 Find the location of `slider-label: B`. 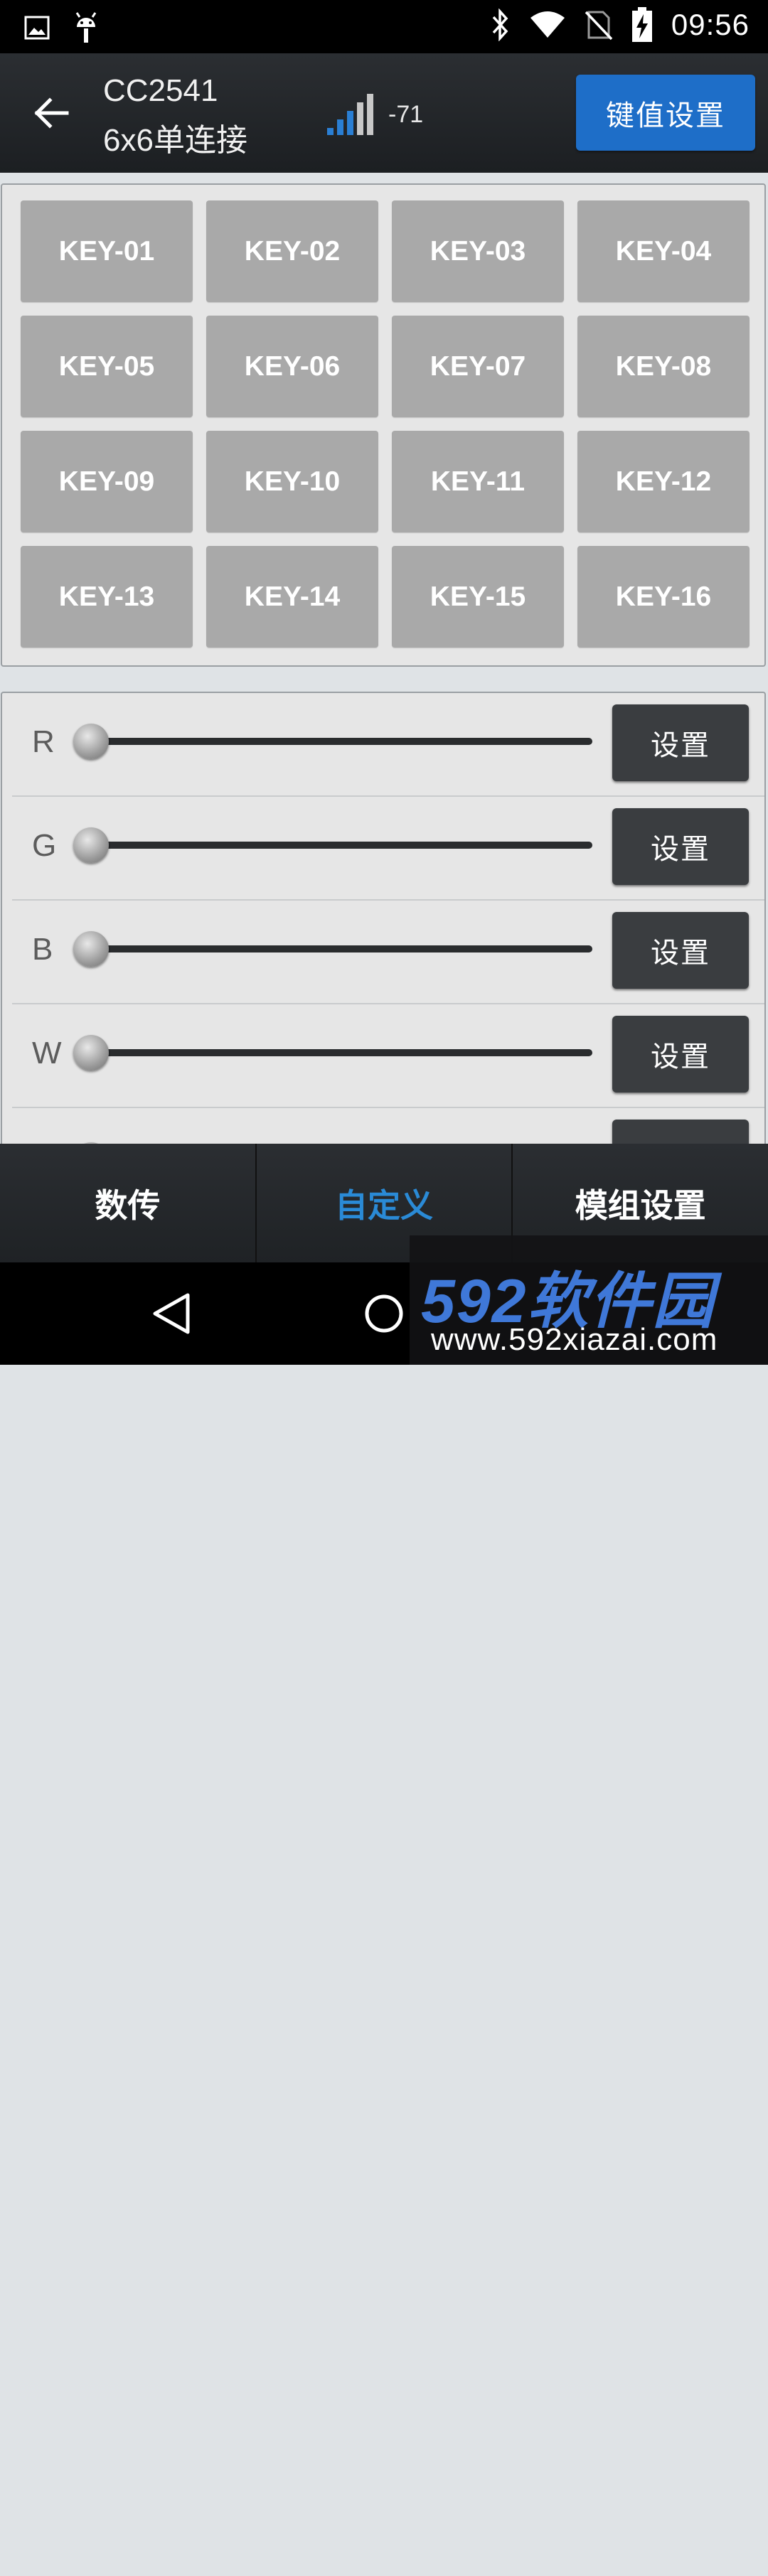

slider-label: B is located at coordinates (42, 949).